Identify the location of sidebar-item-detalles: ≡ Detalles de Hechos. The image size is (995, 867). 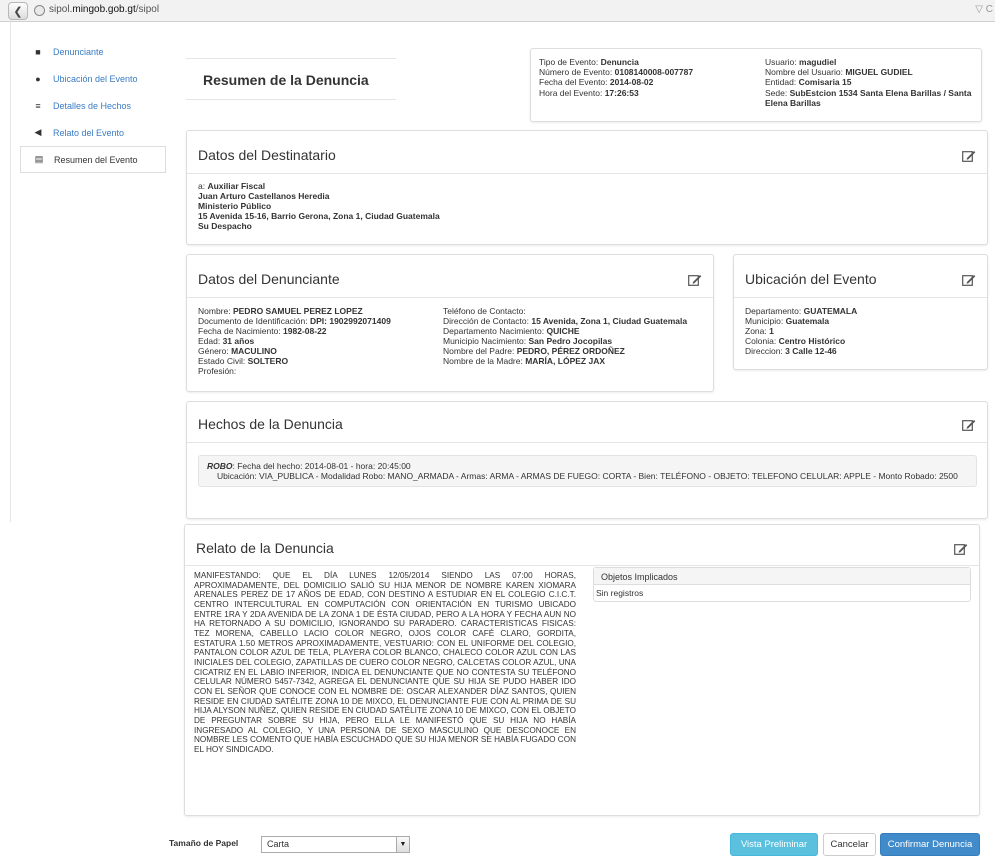
(93, 105).